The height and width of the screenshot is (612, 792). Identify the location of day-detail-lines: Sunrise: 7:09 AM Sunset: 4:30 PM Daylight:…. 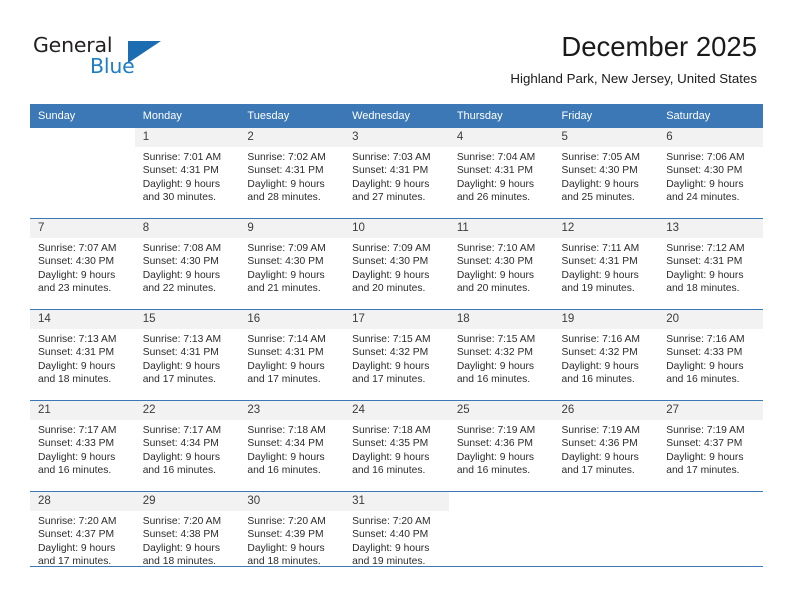
(396, 267).